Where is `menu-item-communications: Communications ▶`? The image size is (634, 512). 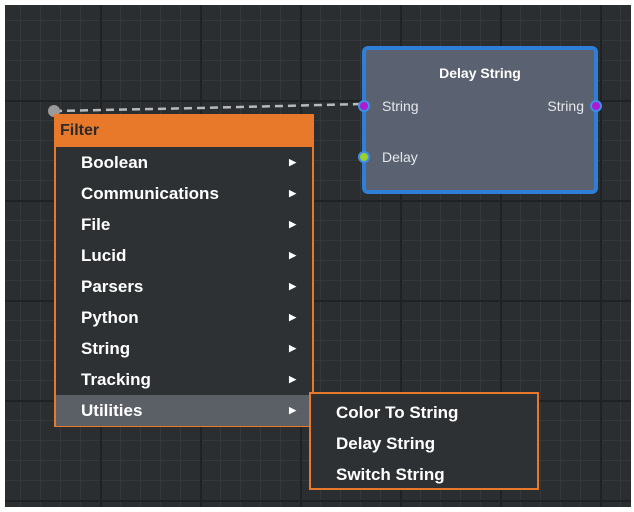 menu-item-communications: Communications ▶ is located at coordinates (184, 193).